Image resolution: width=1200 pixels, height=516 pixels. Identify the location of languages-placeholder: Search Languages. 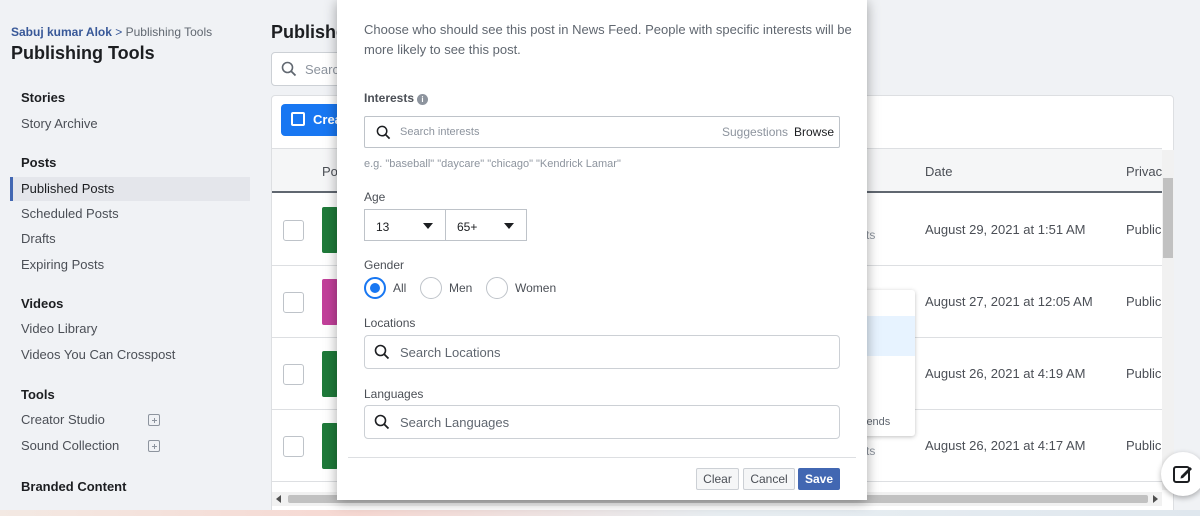
(455, 422).